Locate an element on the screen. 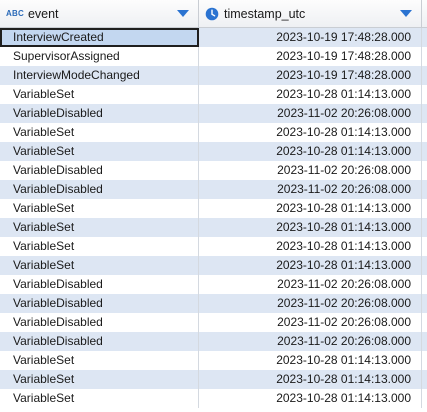 The width and height of the screenshot is (427, 412). column-header-event: ABC event is located at coordinates (99, 13).